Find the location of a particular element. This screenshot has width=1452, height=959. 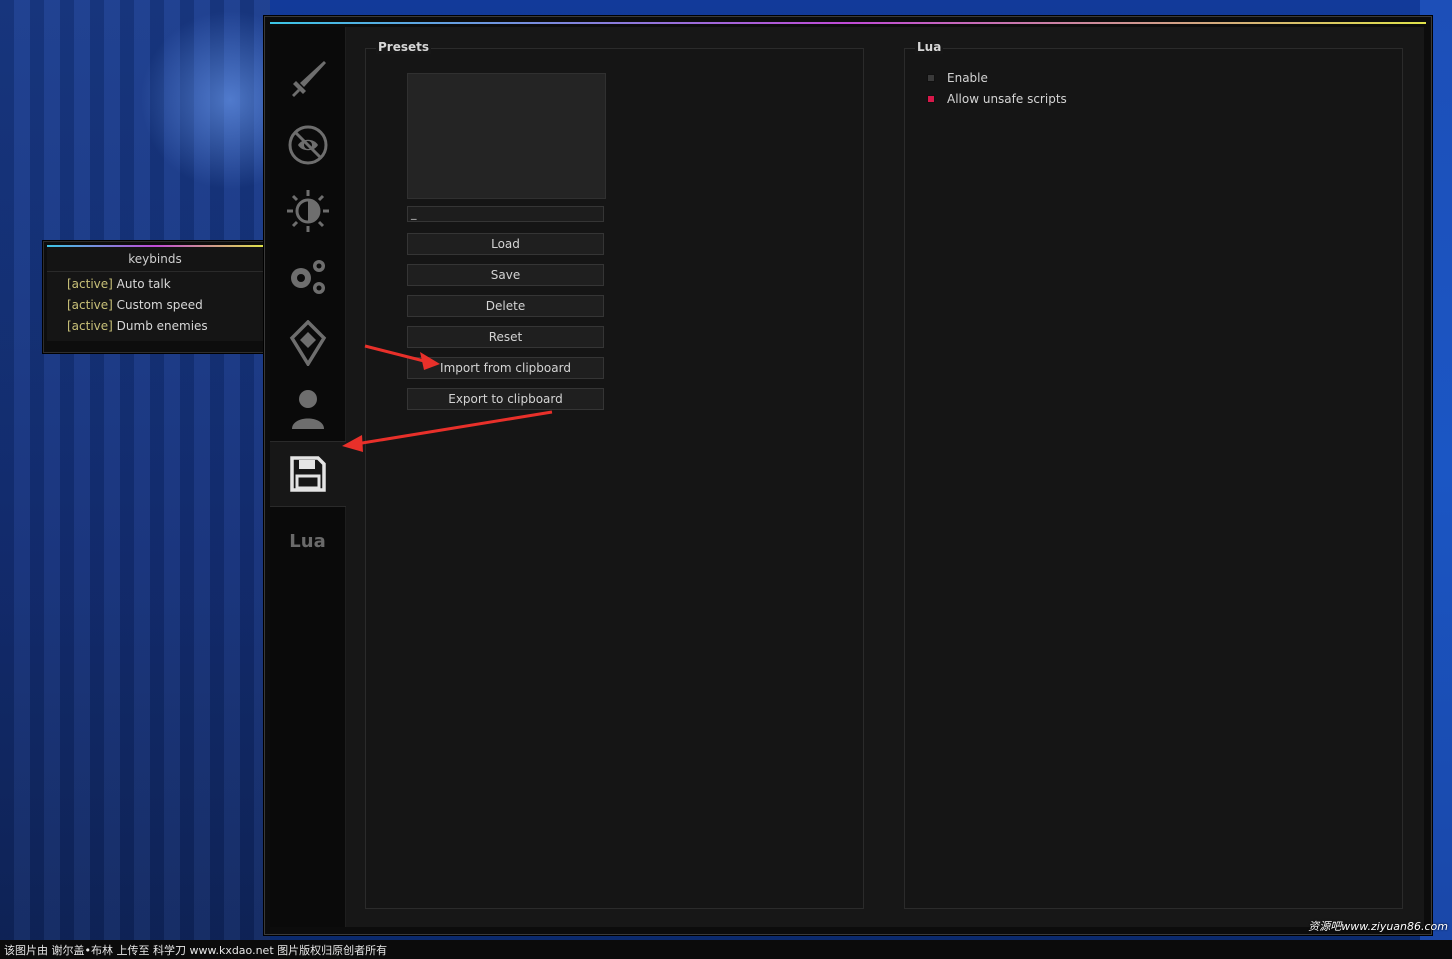

tab-visuals is located at coordinates (307, 145).